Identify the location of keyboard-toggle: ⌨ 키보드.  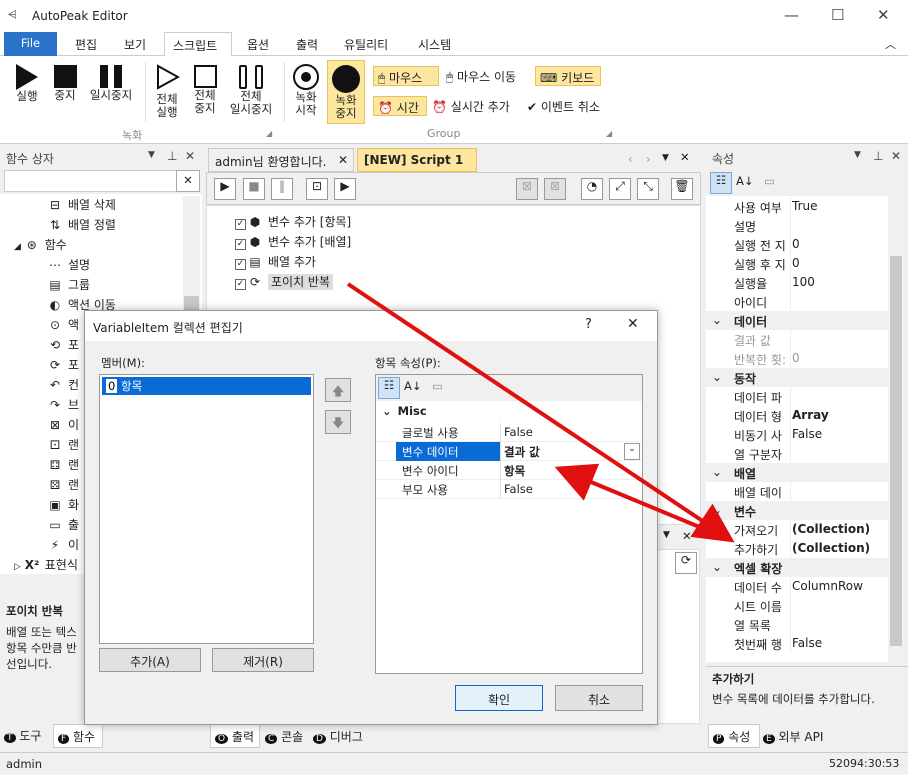
(568, 76).